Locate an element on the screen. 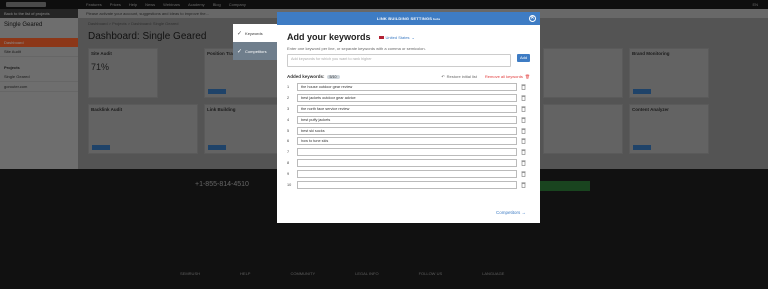 The image size is (768, 289). modal-header: LINK BUILDING SETTINGS beta ✕ is located at coordinates (408, 18).